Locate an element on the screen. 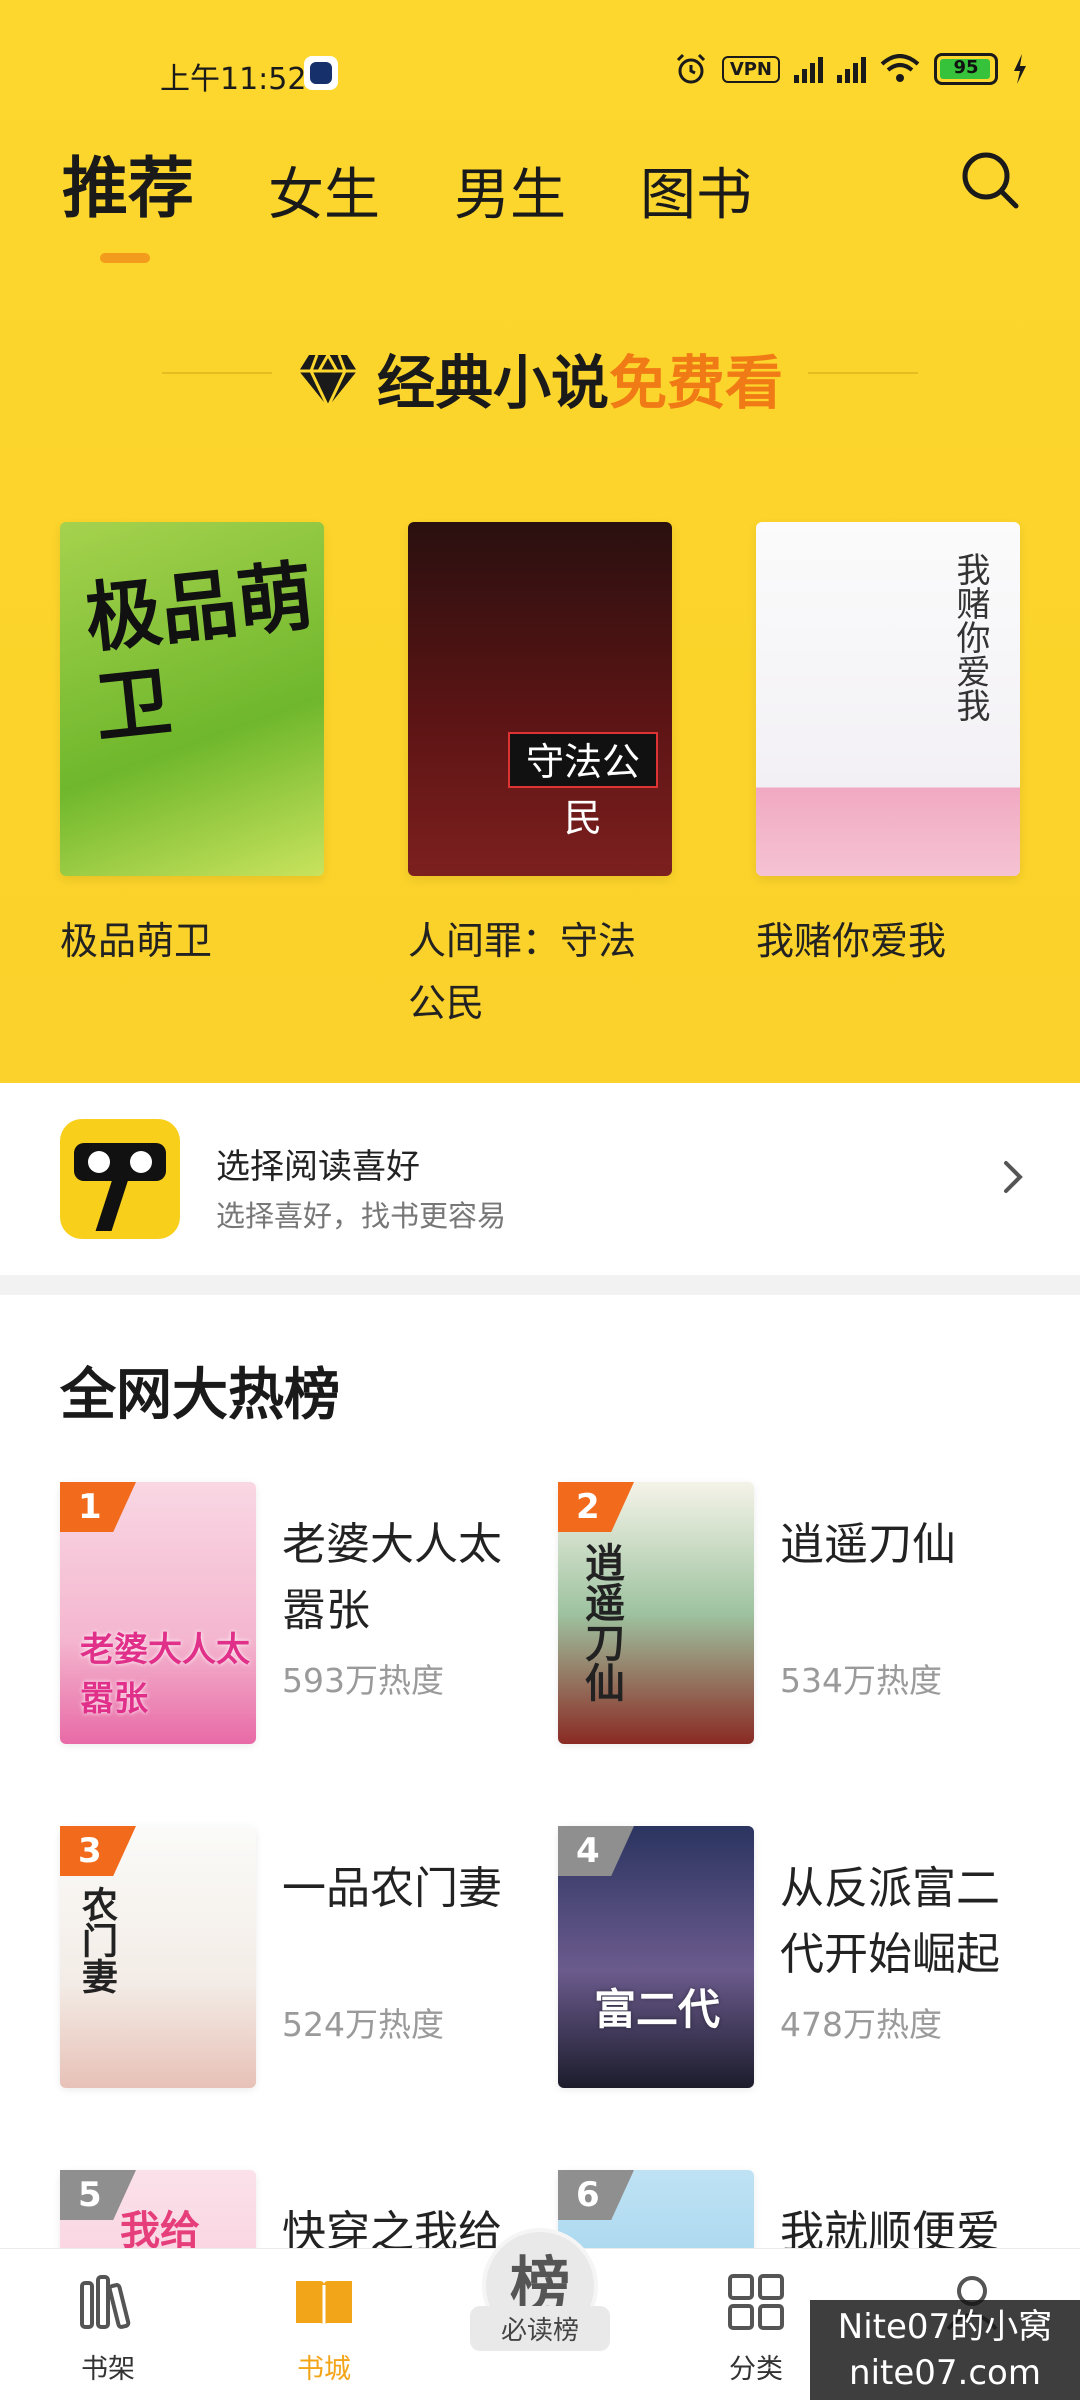 The height and width of the screenshot is (2400, 1080). cover-title-art: 农门妻 is located at coordinates (96, 1940).